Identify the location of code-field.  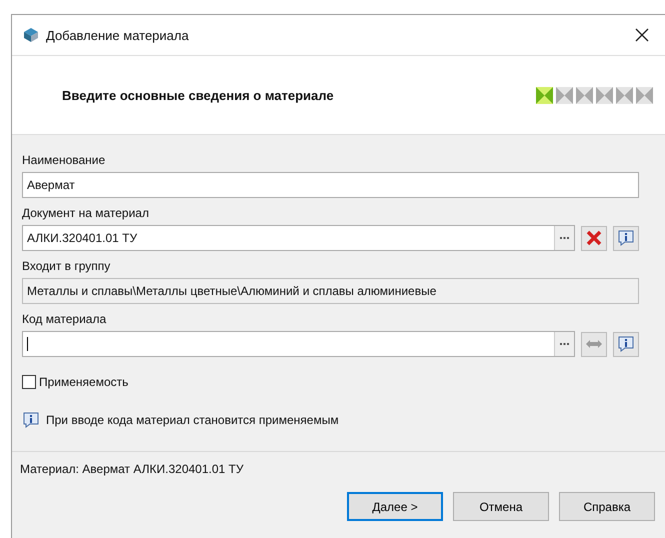
(298, 344).